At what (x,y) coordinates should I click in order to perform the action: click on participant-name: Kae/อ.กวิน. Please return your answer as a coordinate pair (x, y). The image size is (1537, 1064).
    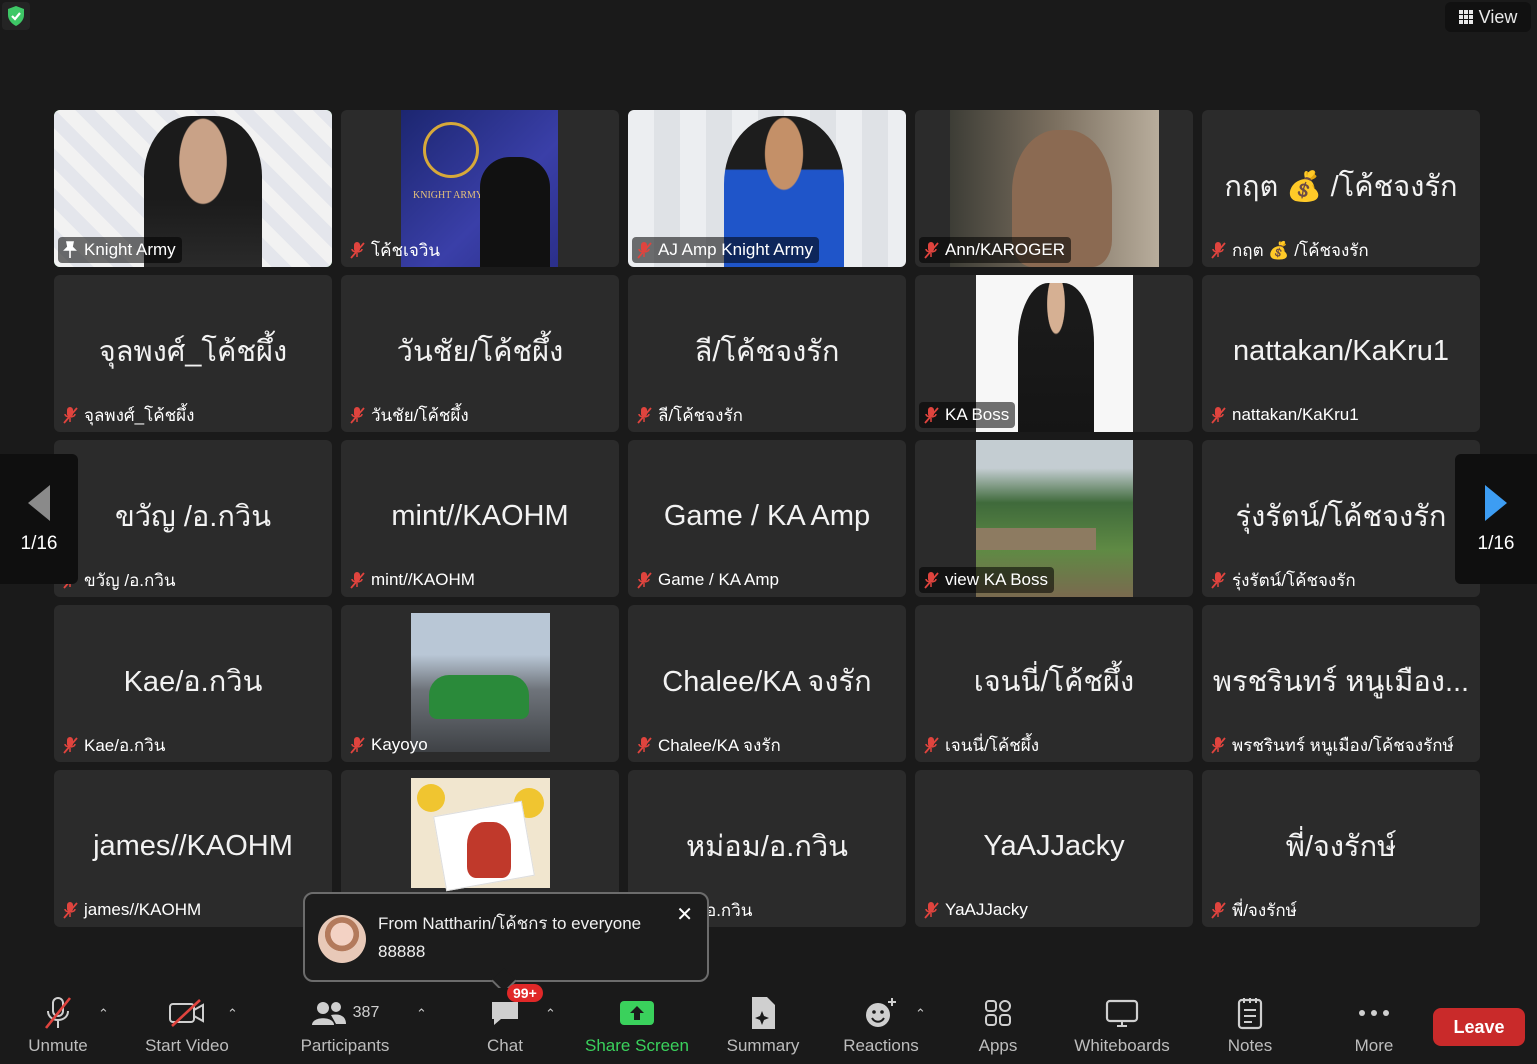
    Looking at the image, I should click on (125, 745).